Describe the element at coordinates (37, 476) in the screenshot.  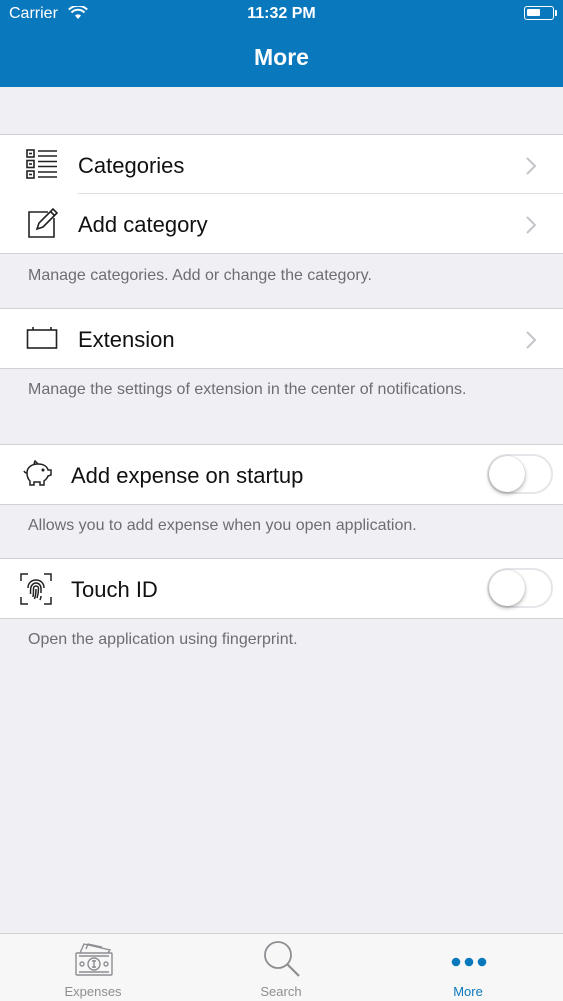
I see `piggy-bank-icon` at that location.